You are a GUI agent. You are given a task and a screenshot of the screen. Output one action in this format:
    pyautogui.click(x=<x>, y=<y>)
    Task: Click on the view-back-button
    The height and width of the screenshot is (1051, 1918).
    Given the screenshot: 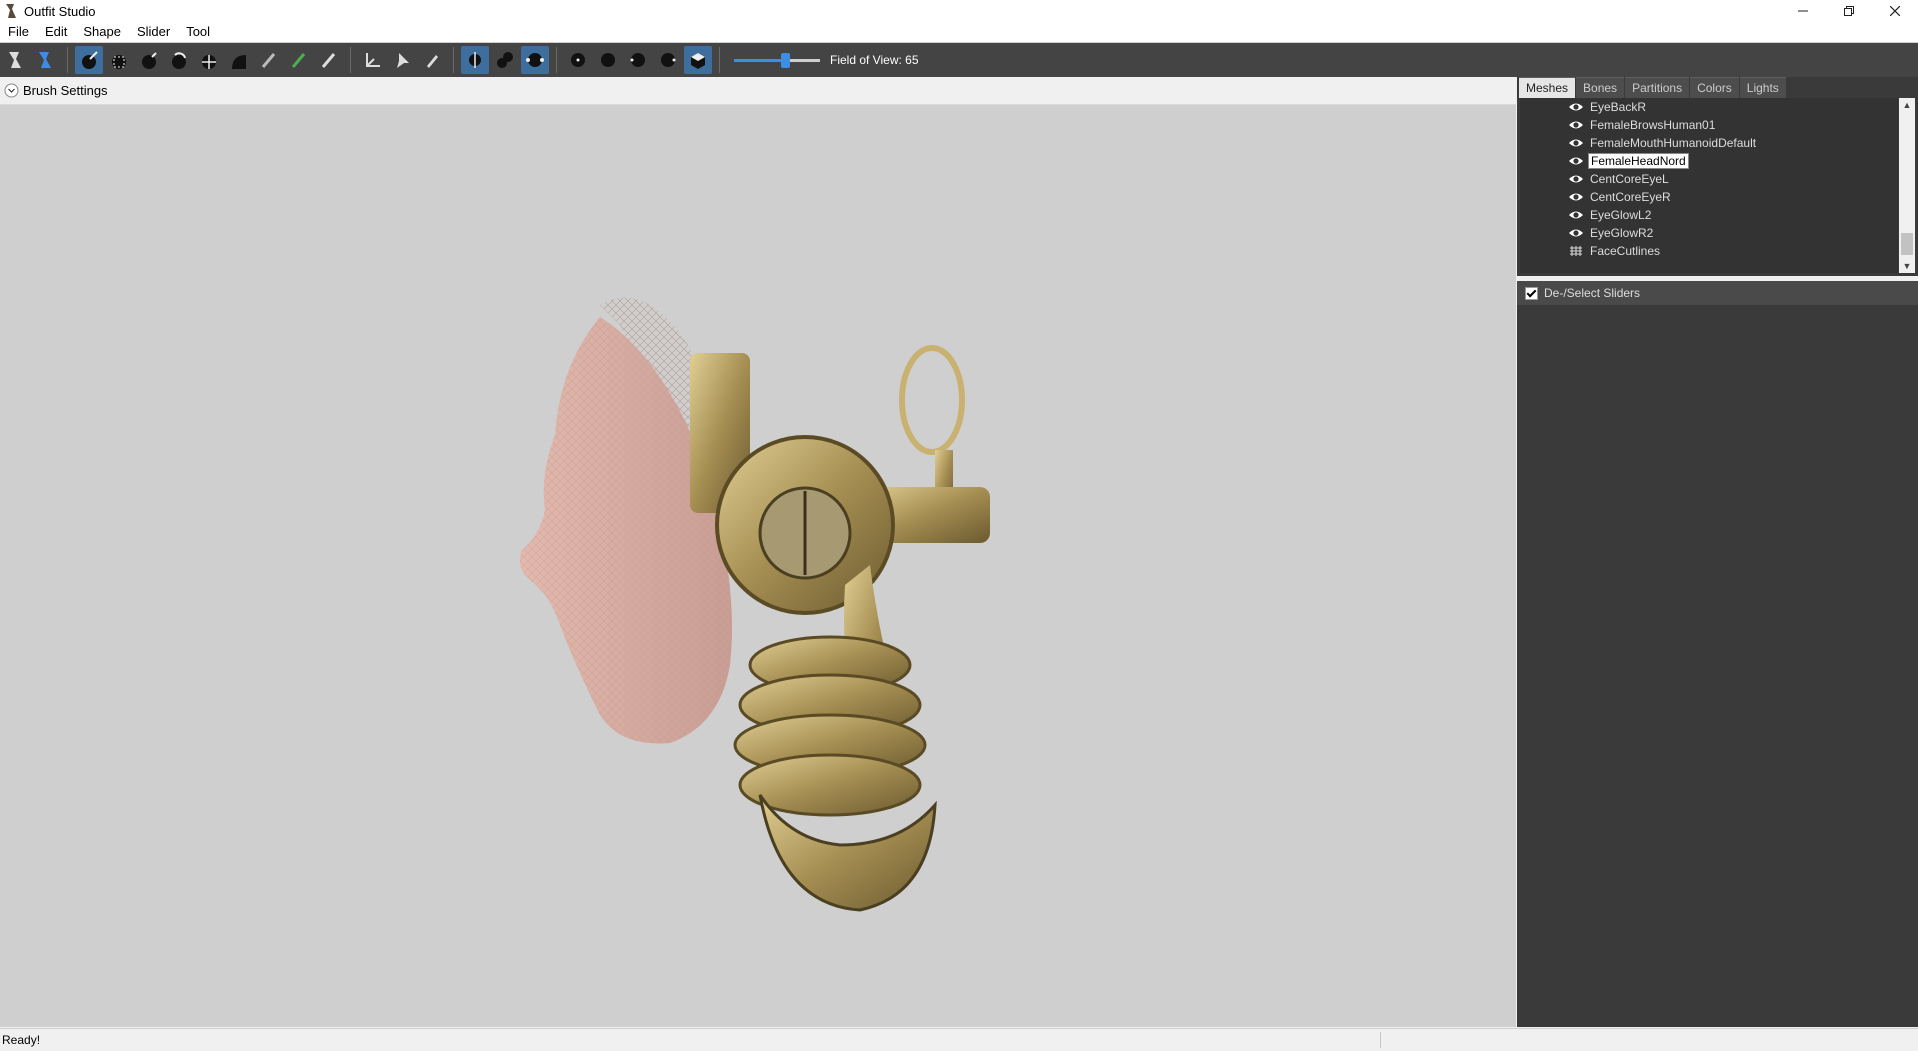 What is the action you would take?
    pyautogui.click(x=608, y=60)
    